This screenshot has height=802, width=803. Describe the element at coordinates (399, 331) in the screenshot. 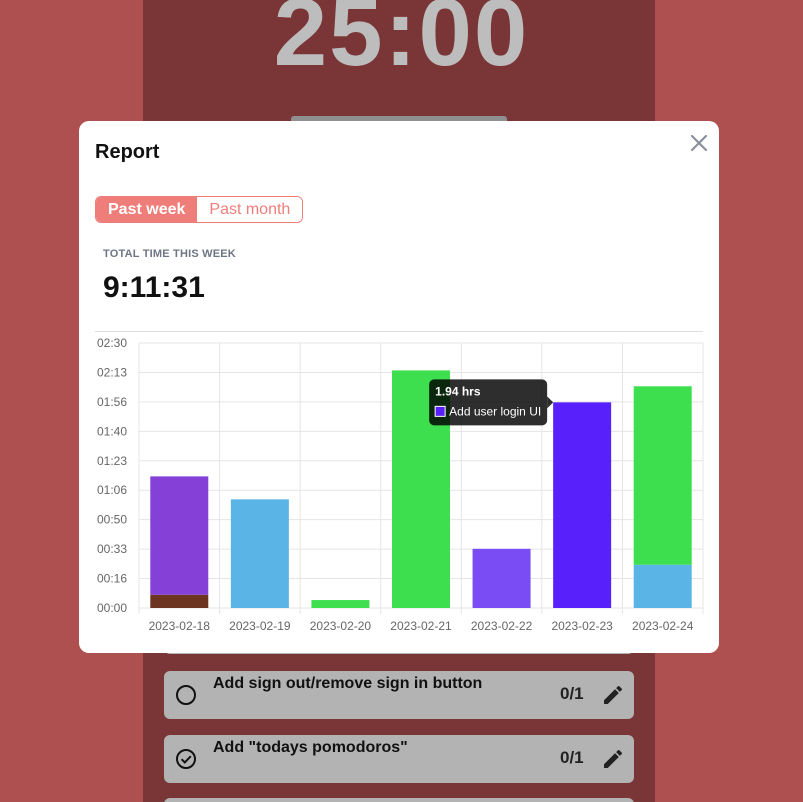

I see `divider` at that location.